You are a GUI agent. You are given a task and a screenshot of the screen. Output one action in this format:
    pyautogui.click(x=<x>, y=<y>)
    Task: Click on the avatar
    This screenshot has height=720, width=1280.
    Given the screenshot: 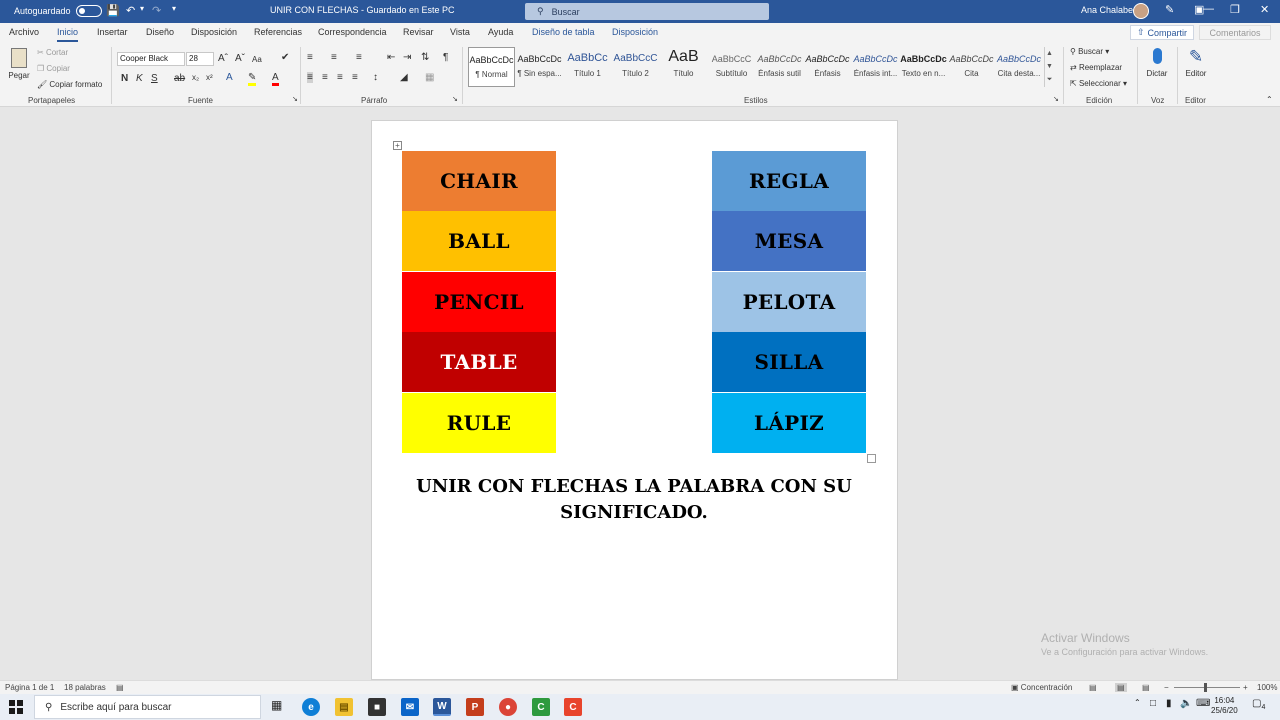 What is the action you would take?
    pyautogui.click(x=1141, y=11)
    